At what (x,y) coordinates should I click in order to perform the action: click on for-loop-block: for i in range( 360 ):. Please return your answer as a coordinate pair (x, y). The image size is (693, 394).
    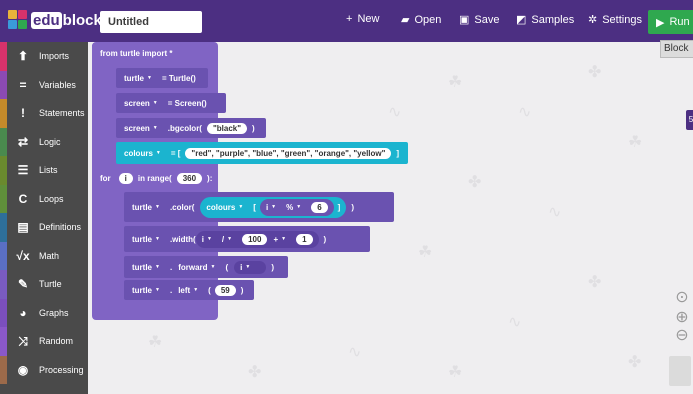
    Looking at the image, I should click on (155, 178).